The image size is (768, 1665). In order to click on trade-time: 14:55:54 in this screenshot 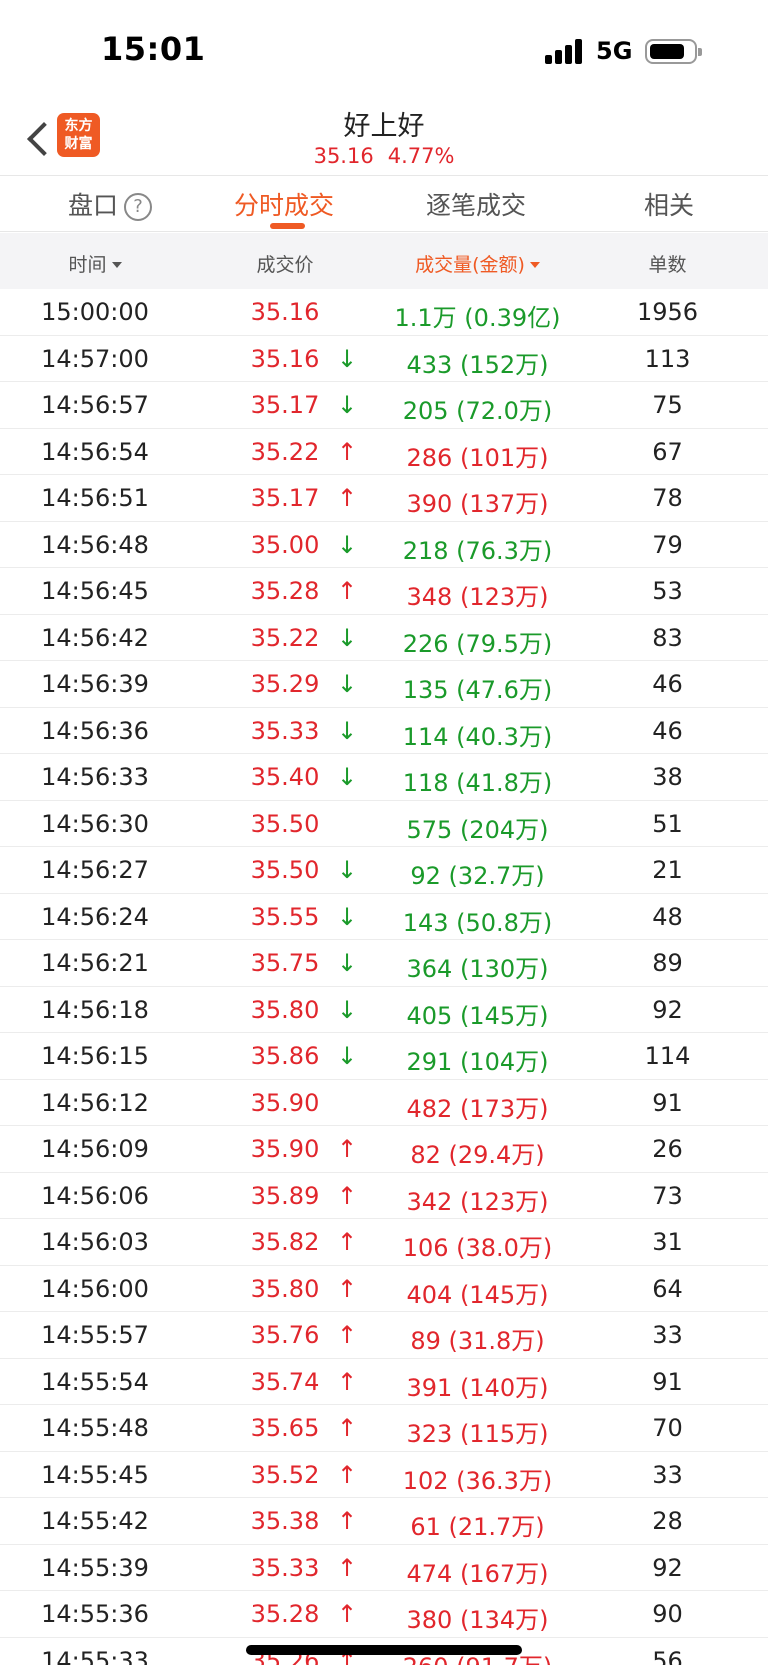, I will do `click(95, 1381)`.